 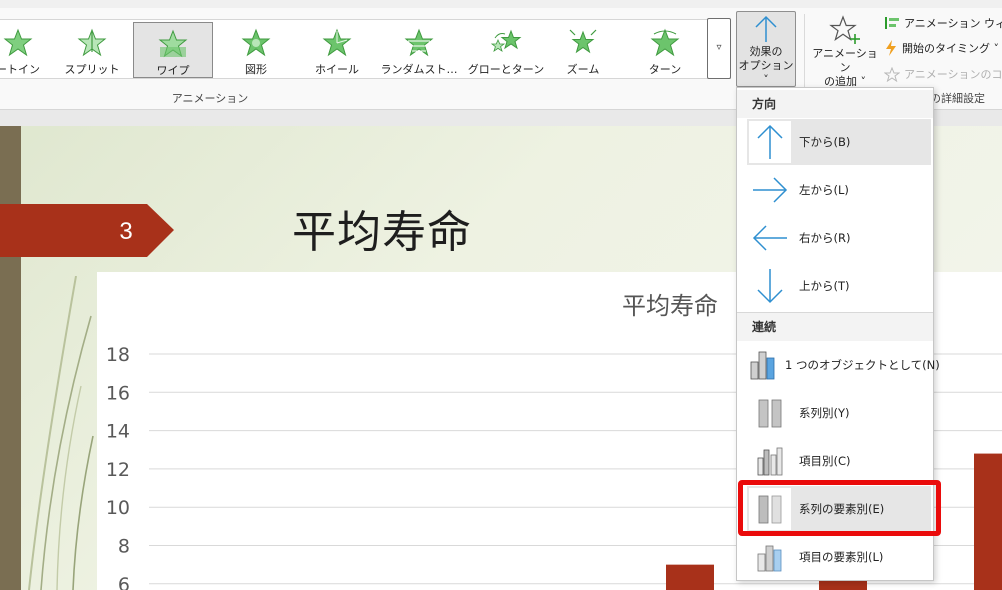 What do you see at coordinates (87, 230) in the screenshot?
I see `slide-number-tag` at bounding box center [87, 230].